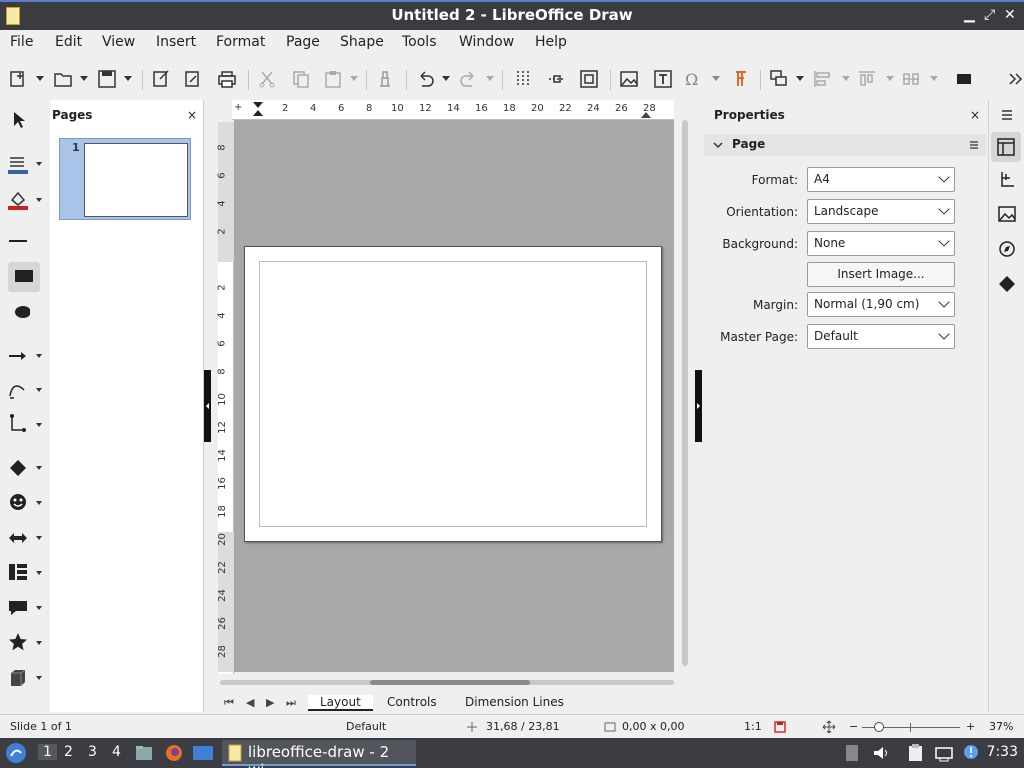  What do you see at coordinates (685, 393) in the screenshot?
I see `vertical-scrollbar` at bounding box center [685, 393].